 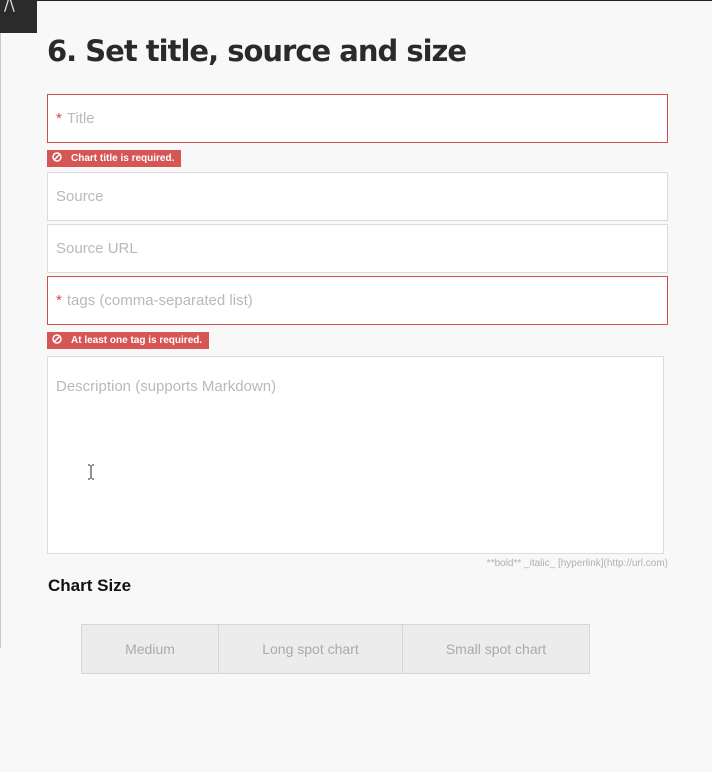 I want to click on title-error-text: Chart title is required., so click(x=123, y=158).